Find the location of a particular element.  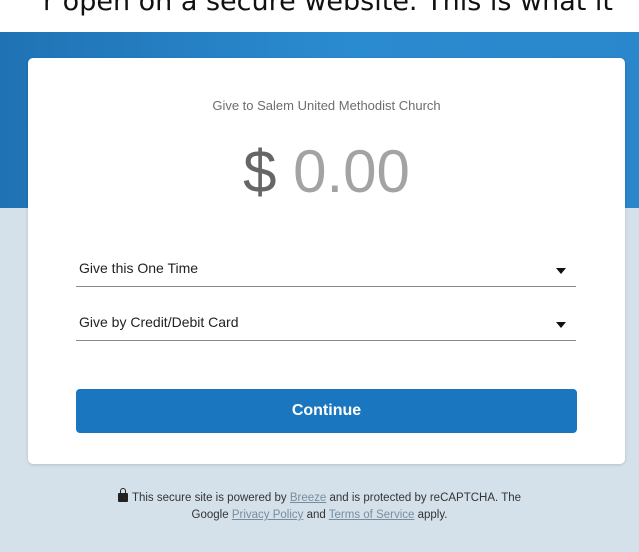

footer-text-4: and is located at coordinates (316, 515).